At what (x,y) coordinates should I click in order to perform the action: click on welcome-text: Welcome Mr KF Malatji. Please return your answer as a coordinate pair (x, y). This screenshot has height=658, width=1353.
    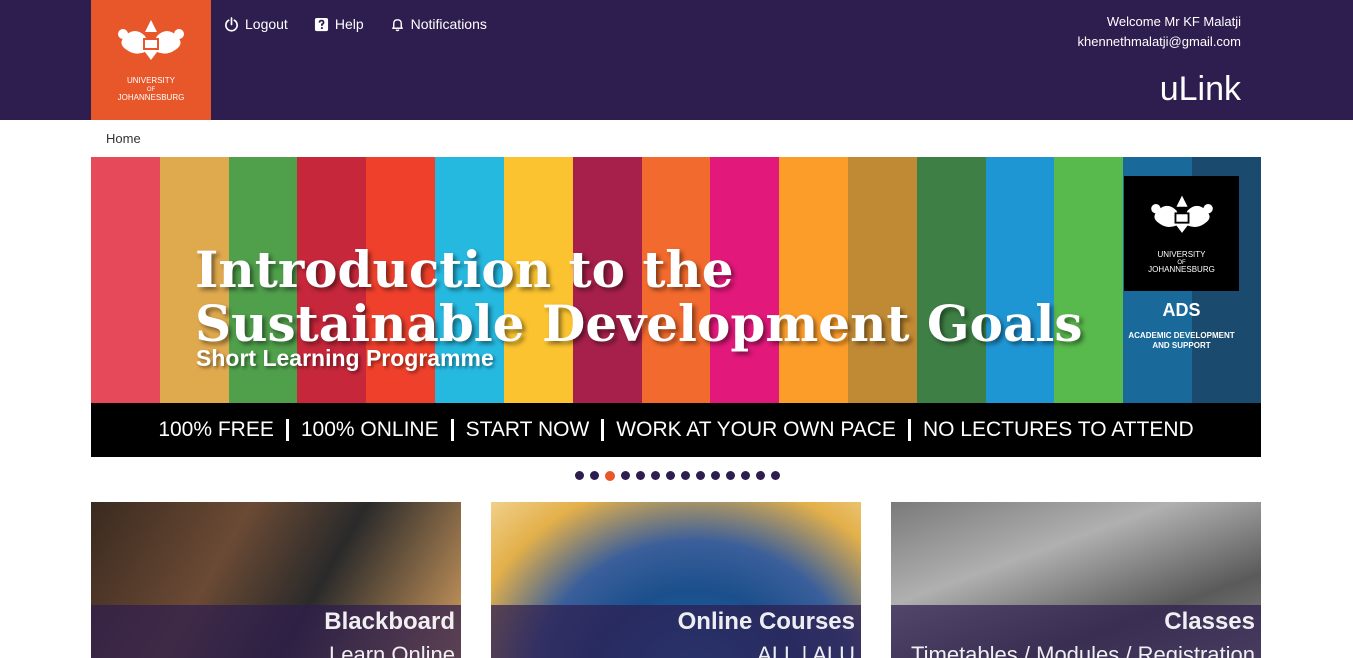
    Looking at the image, I should click on (1173, 21).